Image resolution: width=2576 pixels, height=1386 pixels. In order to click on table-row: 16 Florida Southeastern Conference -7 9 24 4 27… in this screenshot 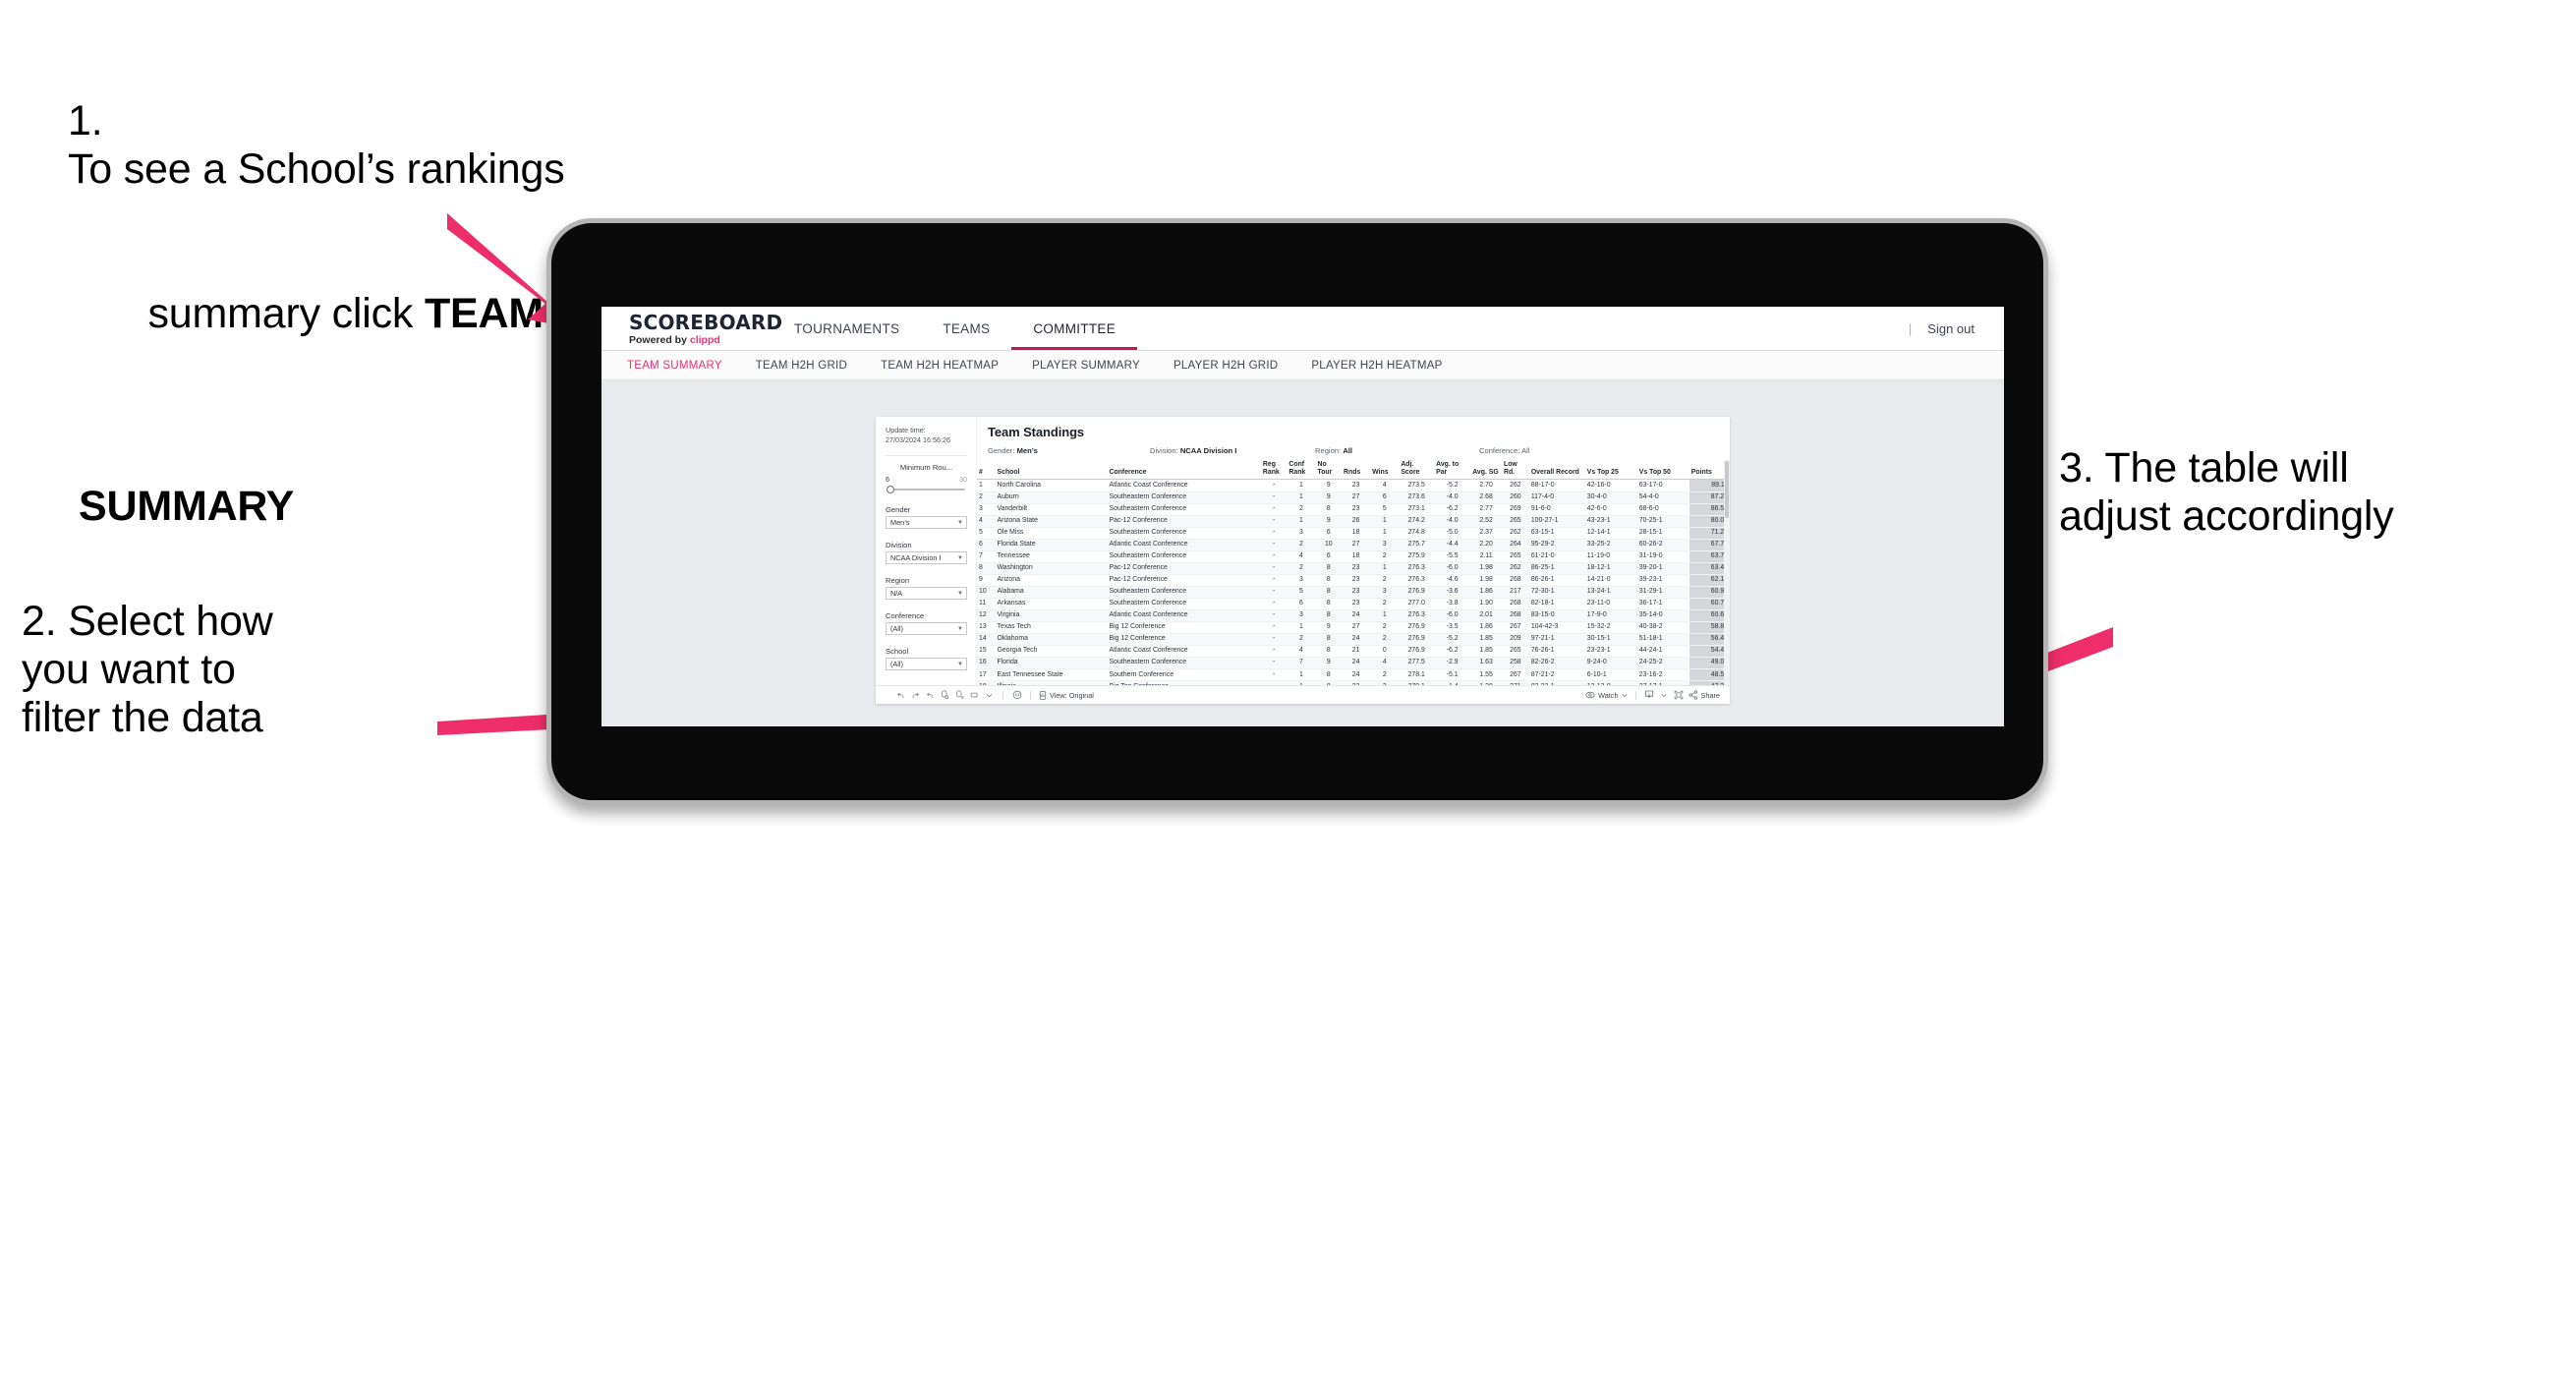, I will do `click(1353, 663)`.